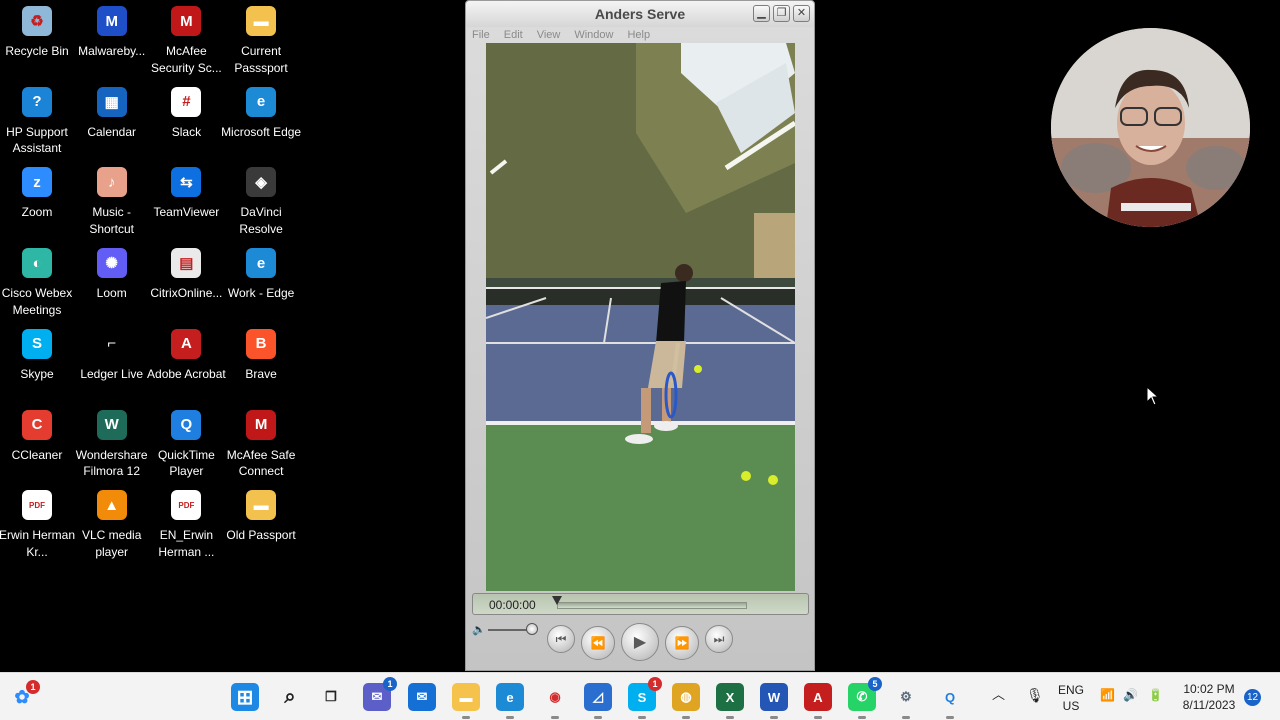 Image resolution: width=1280 pixels, height=720 pixels. Describe the element at coordinates (598, 701) in the screenshot. I see `taskbar-app-chart-button: ◿` at that location.